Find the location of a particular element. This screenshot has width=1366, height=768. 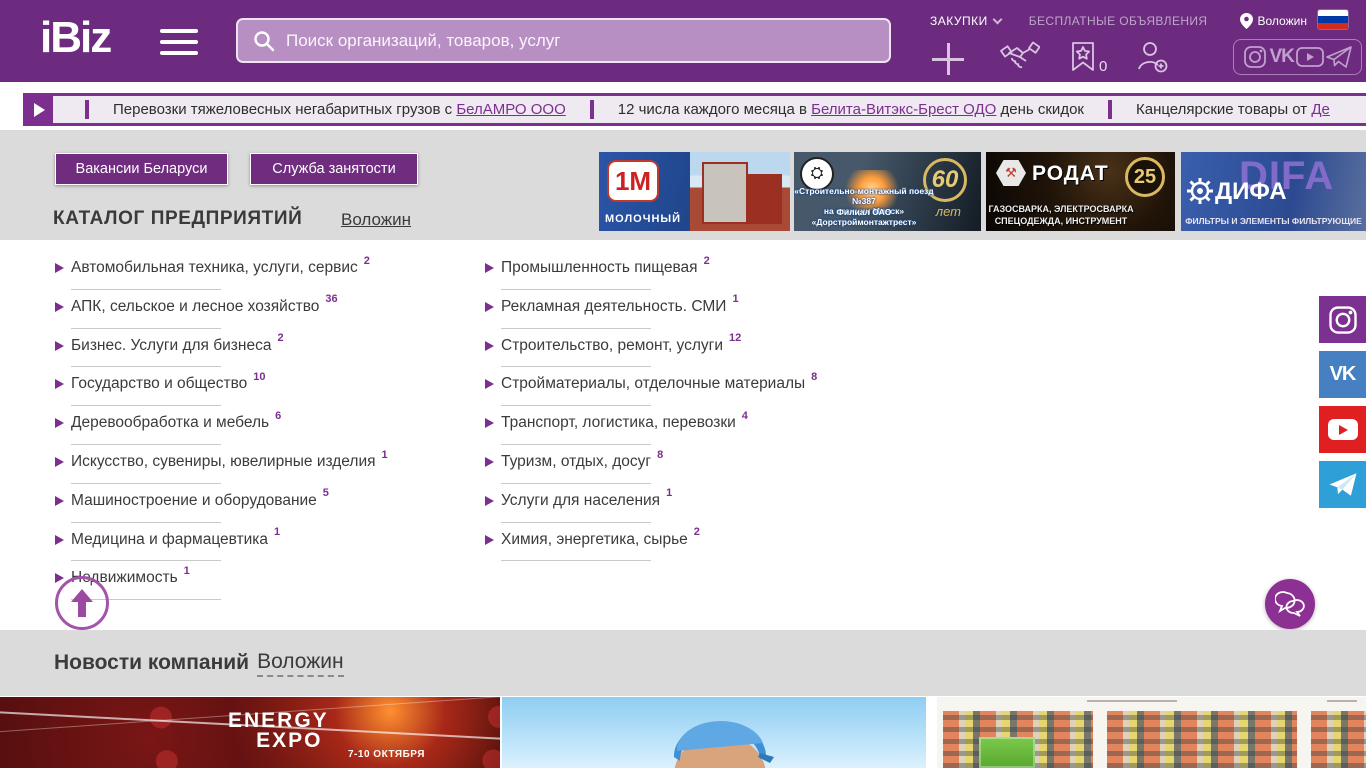

category-item: Строительство, ремонт, услуги 12 is located at coordinates (690, 351).